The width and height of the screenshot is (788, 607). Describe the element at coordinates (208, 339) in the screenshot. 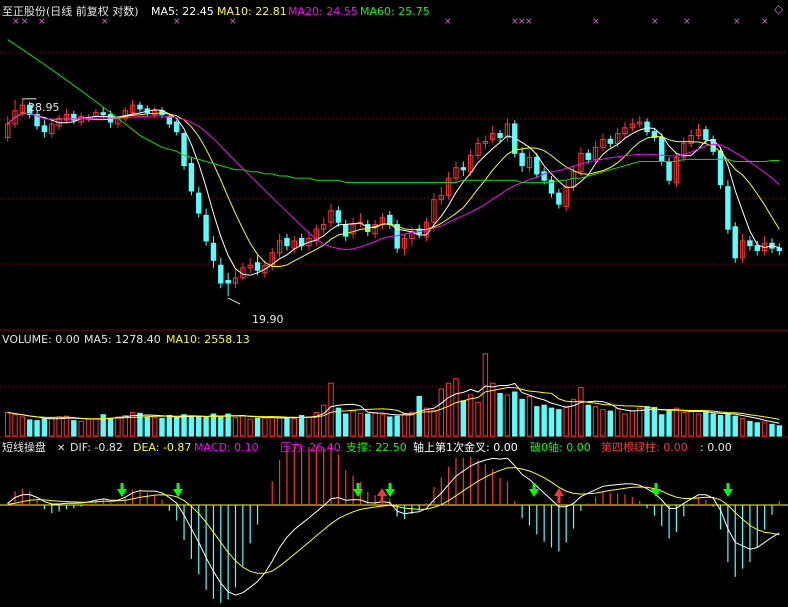

I see `volume-ma10-value: MA10: 2558.13` at that location.